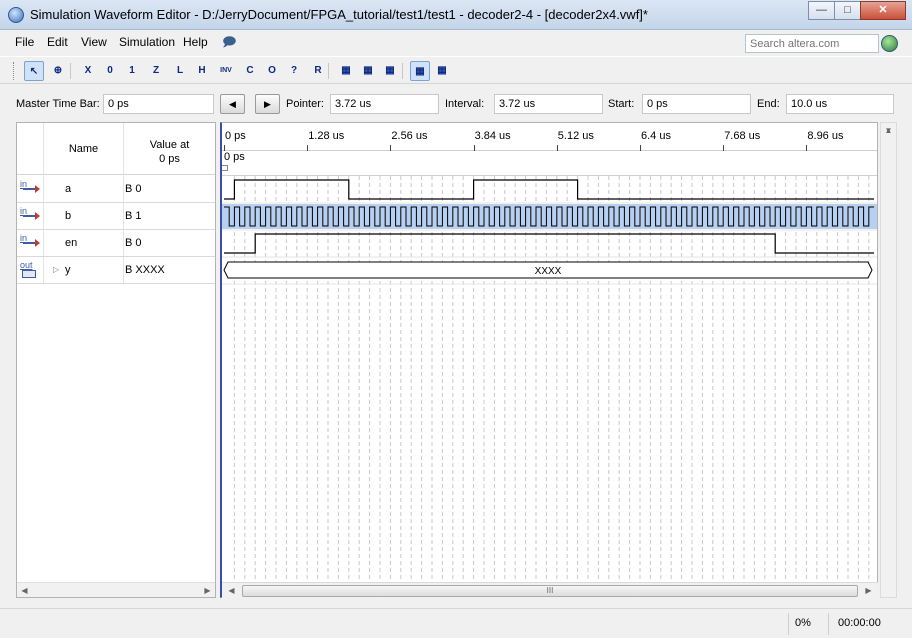 The image size is (912, 638). I want to click on uninitialized-icon: X, so click(88, 71).